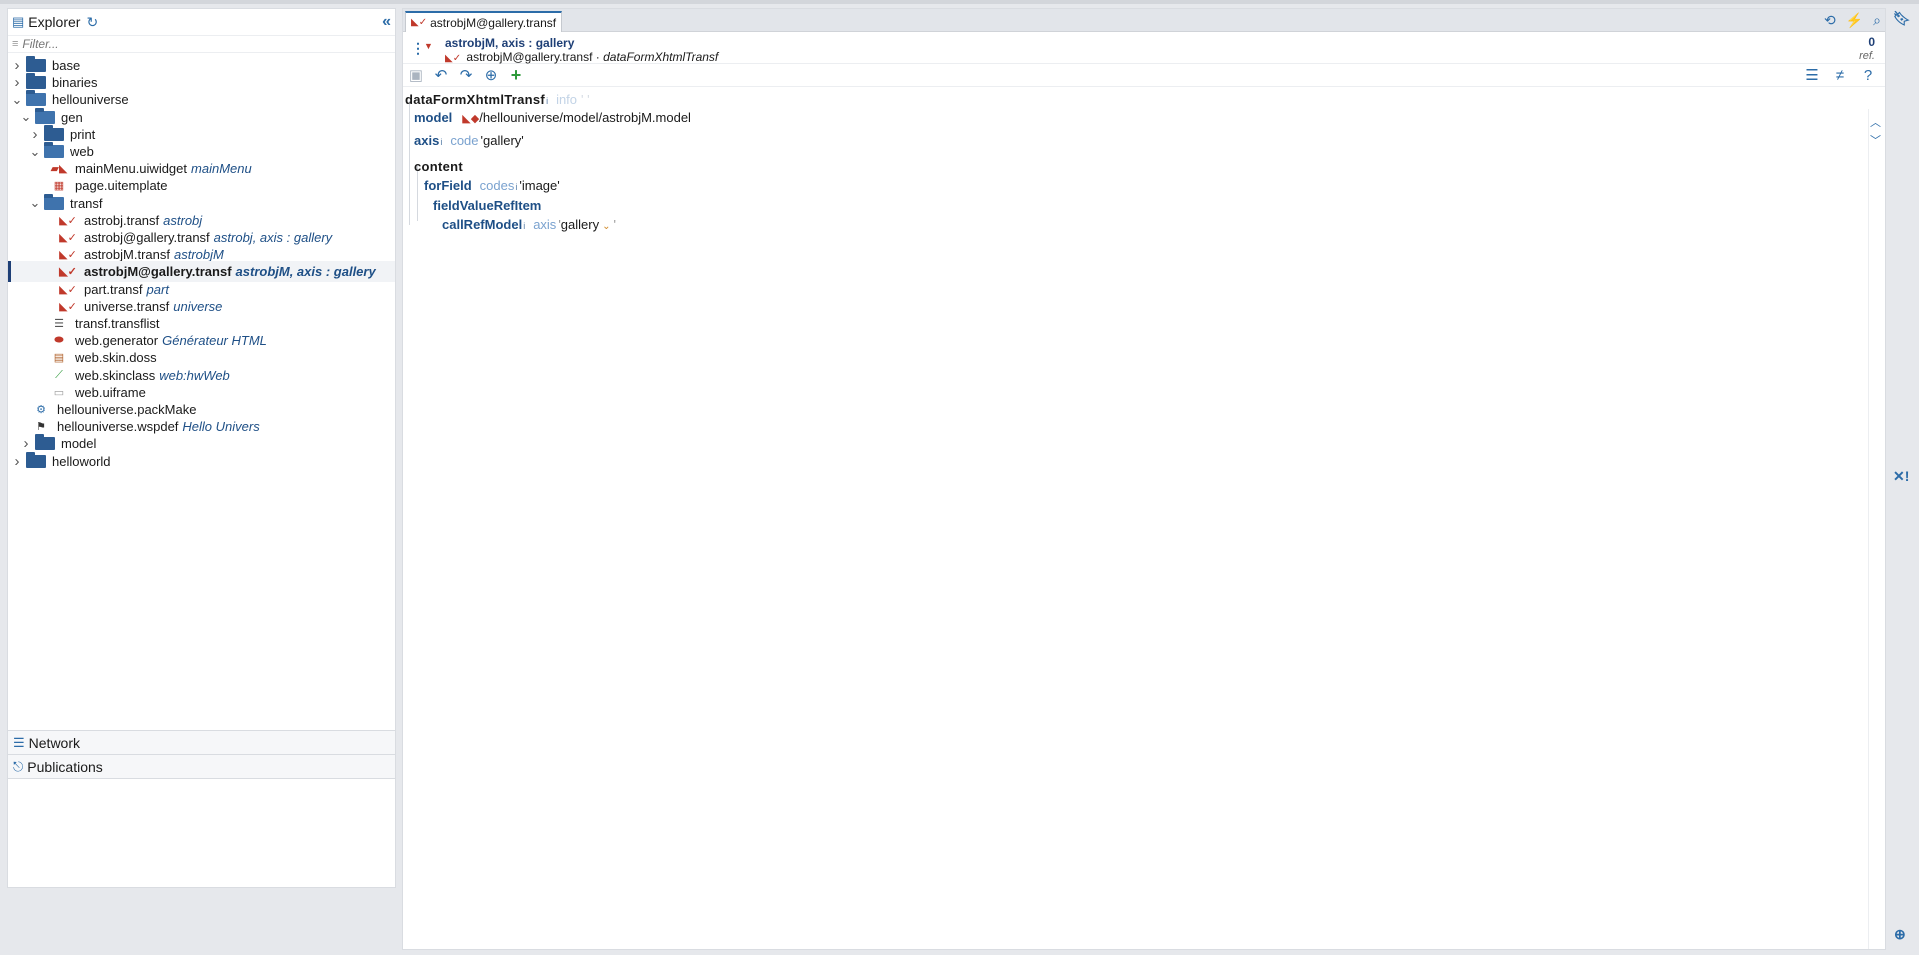  What do you see at coordinates (475, 99) in the screenshot?
I see `root-element: dataFormXhtmlTransf` at bounding box center [475, 99].